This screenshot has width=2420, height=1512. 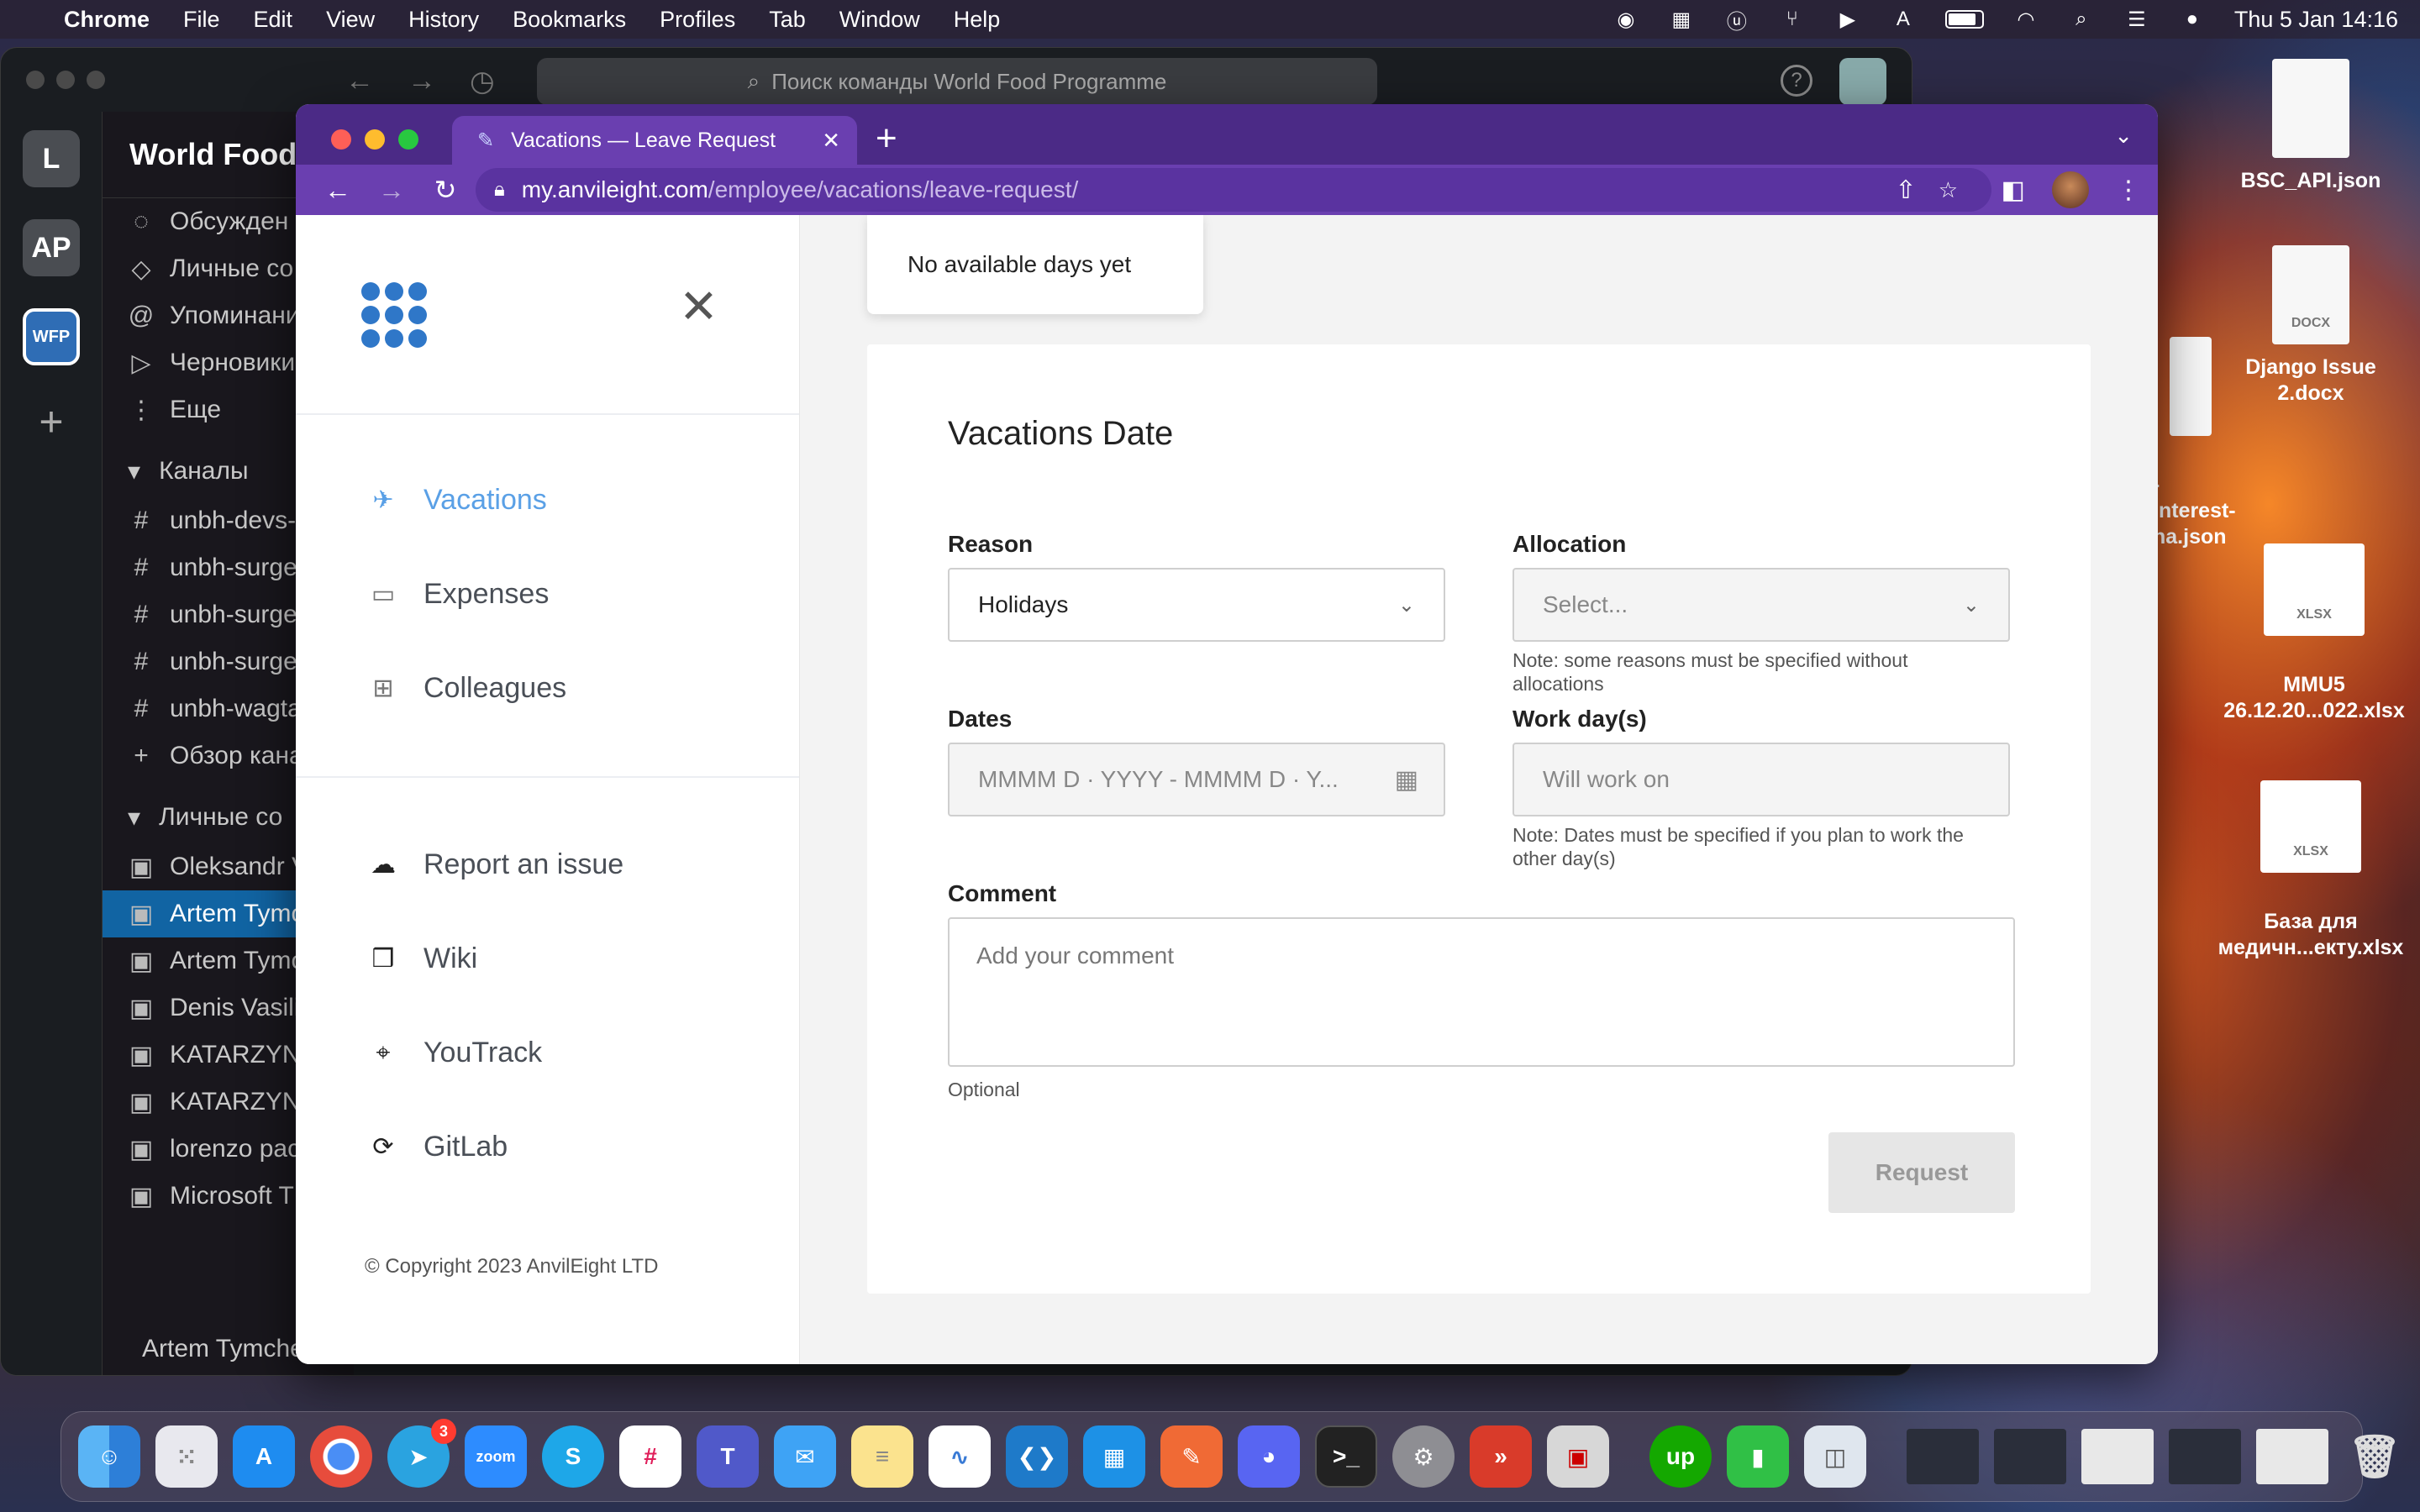 What do you see at coordinates (96, 80) in the screenshot?
I see `slack-zoom-button` at bounding box center [96, 80].